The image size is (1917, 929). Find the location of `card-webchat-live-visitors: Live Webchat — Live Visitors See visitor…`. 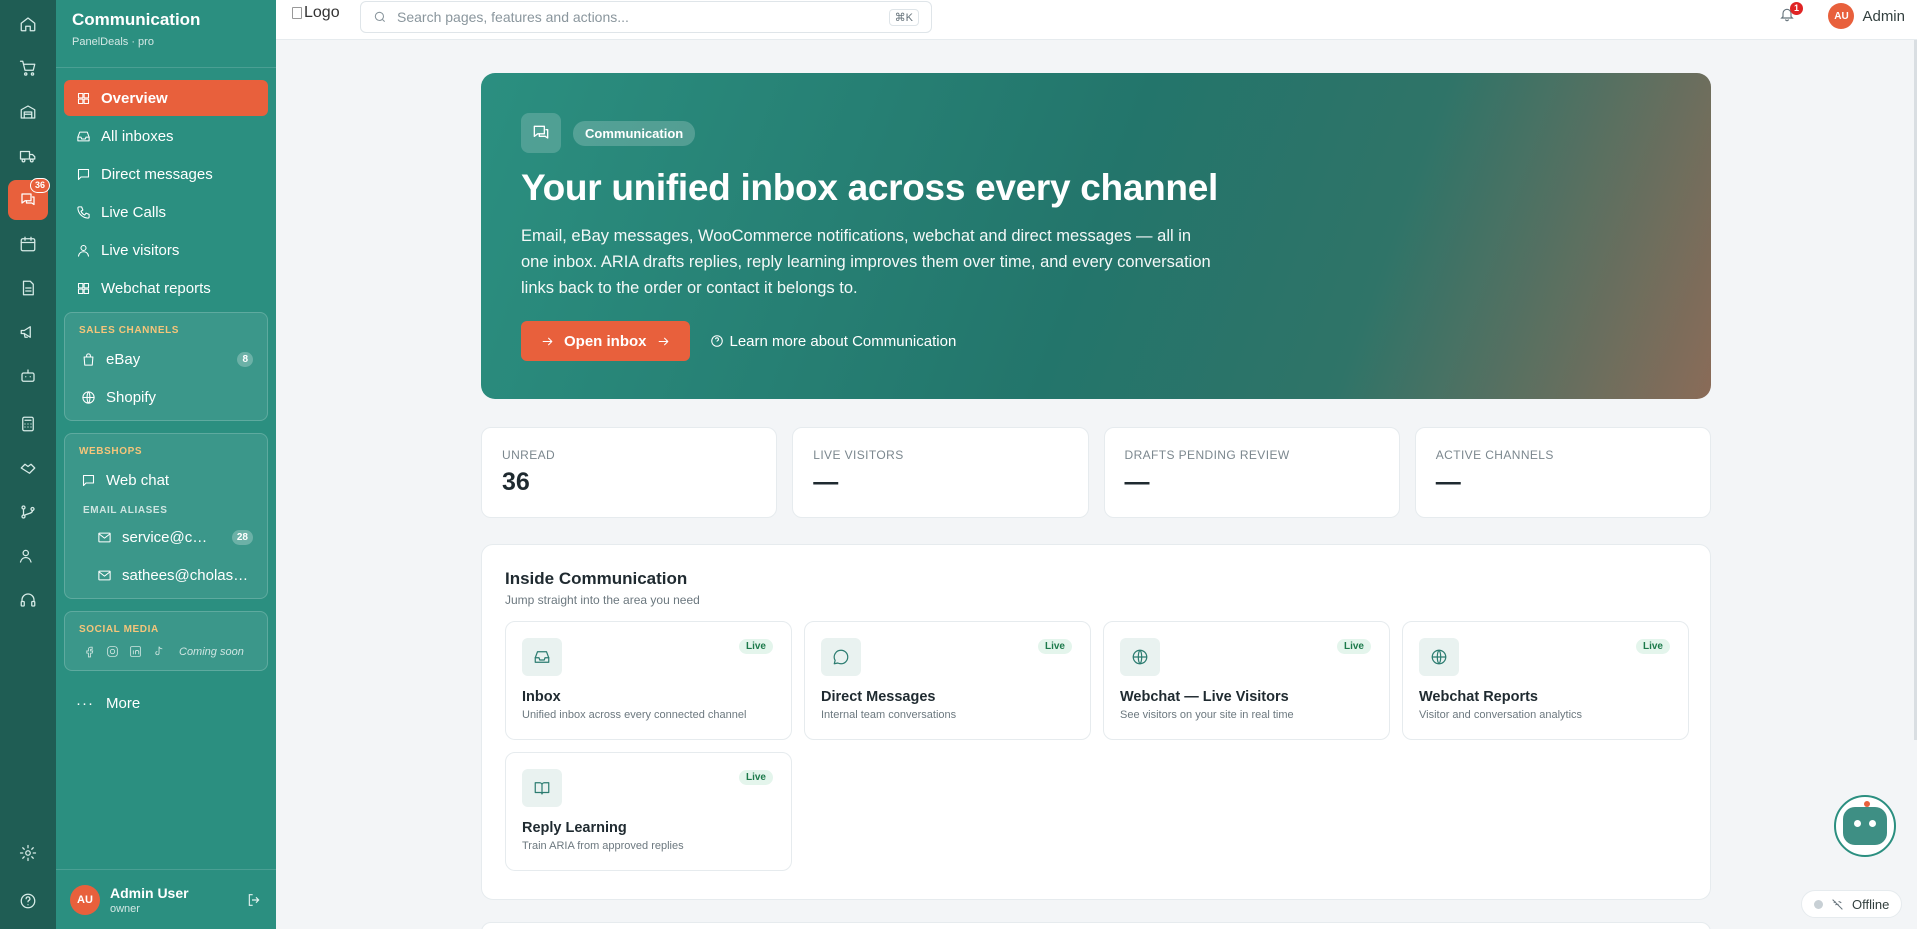

card-webchat-live-visitors: Live Webchat — Live Visitors See visitor… is located at coordinates (1246, 680).